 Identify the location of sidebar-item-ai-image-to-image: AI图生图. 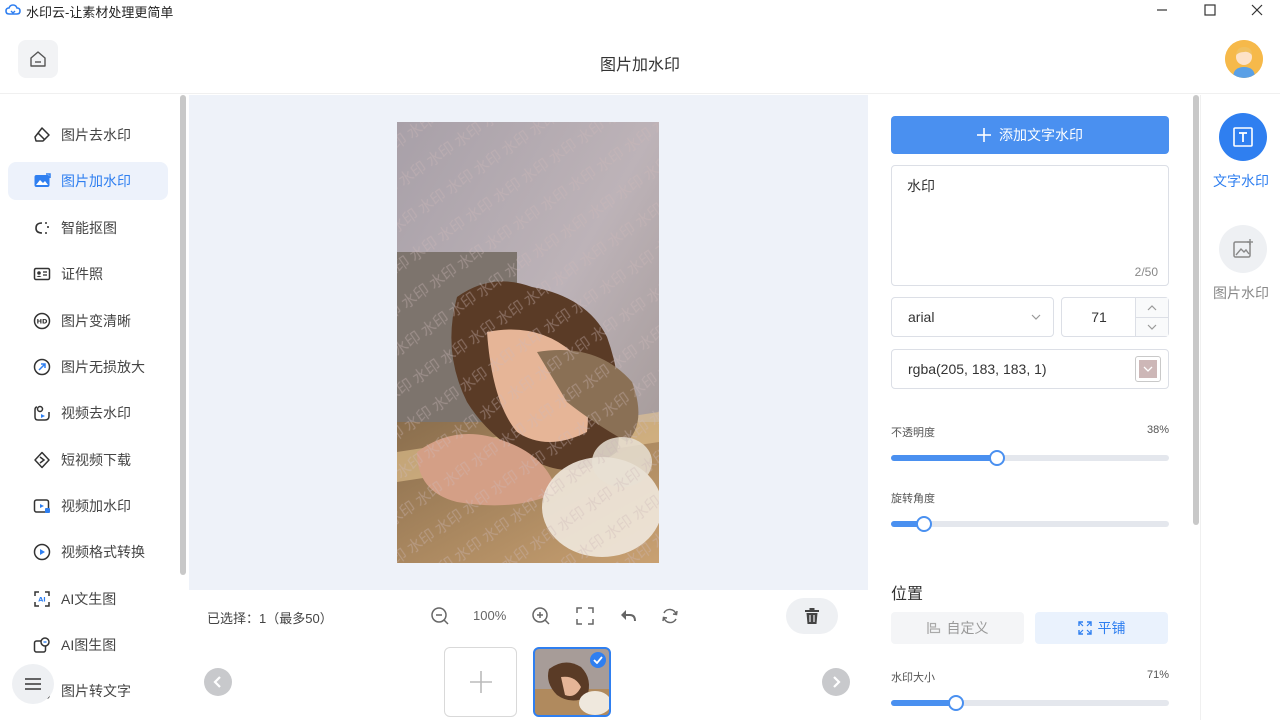
(88, 645).